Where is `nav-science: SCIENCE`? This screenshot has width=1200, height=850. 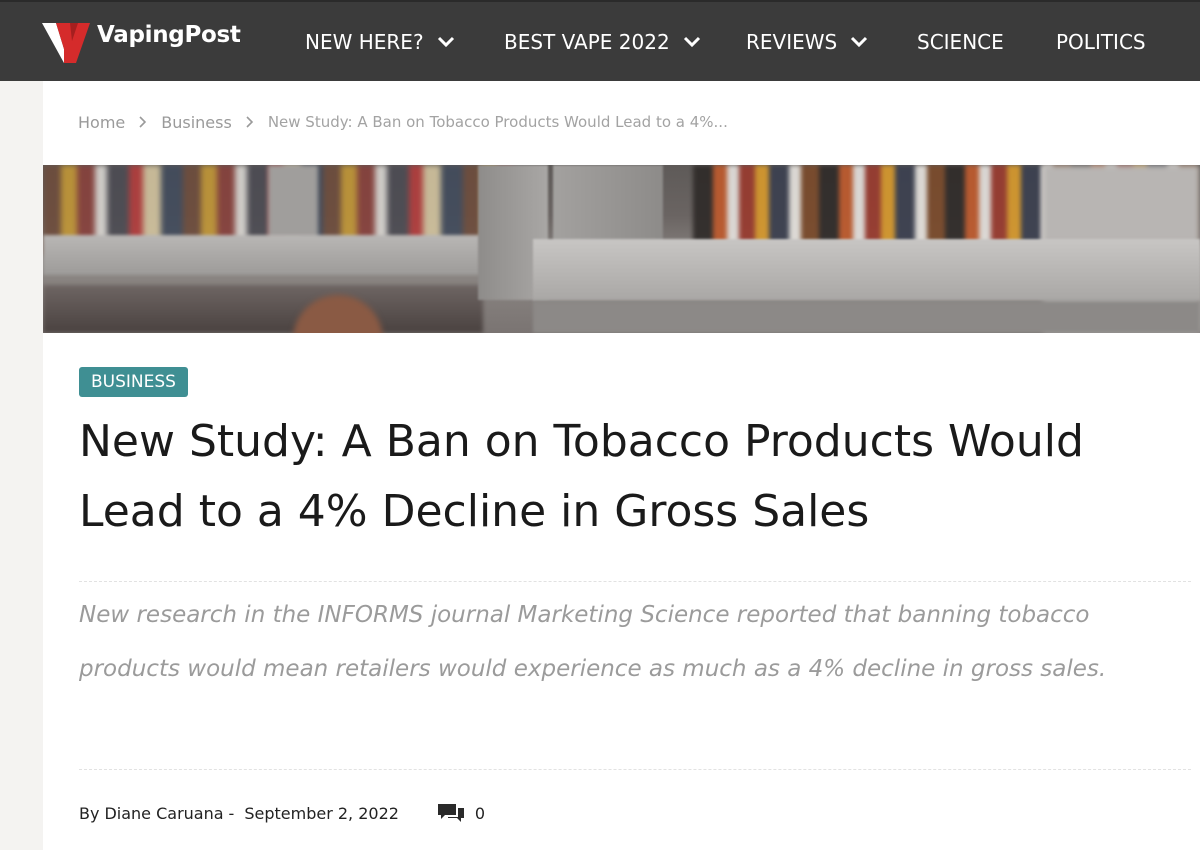
nav-science: SCIENCE is located at coordinates (960, 42).